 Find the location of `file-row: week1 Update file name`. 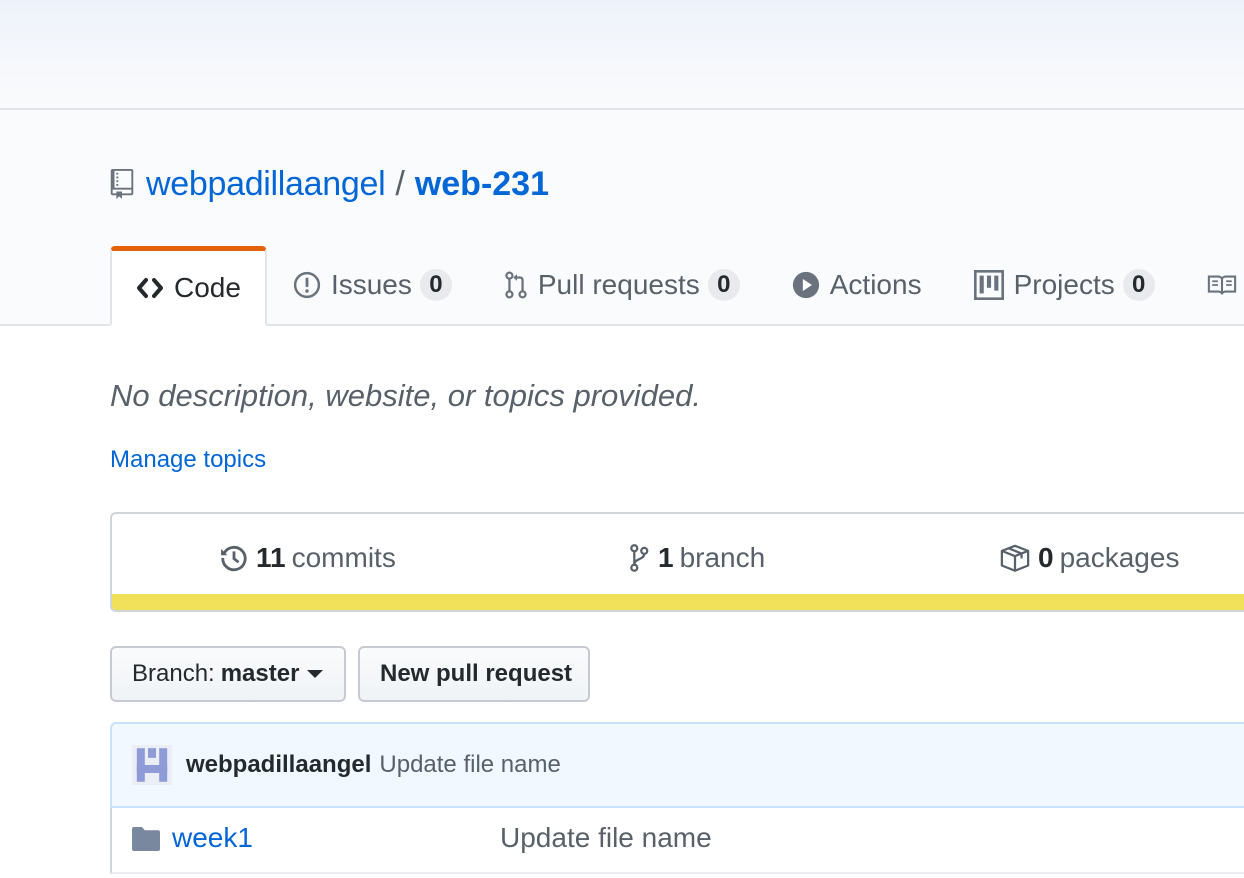

file-row: week1 Update file name is located at coordinates (677, 841).